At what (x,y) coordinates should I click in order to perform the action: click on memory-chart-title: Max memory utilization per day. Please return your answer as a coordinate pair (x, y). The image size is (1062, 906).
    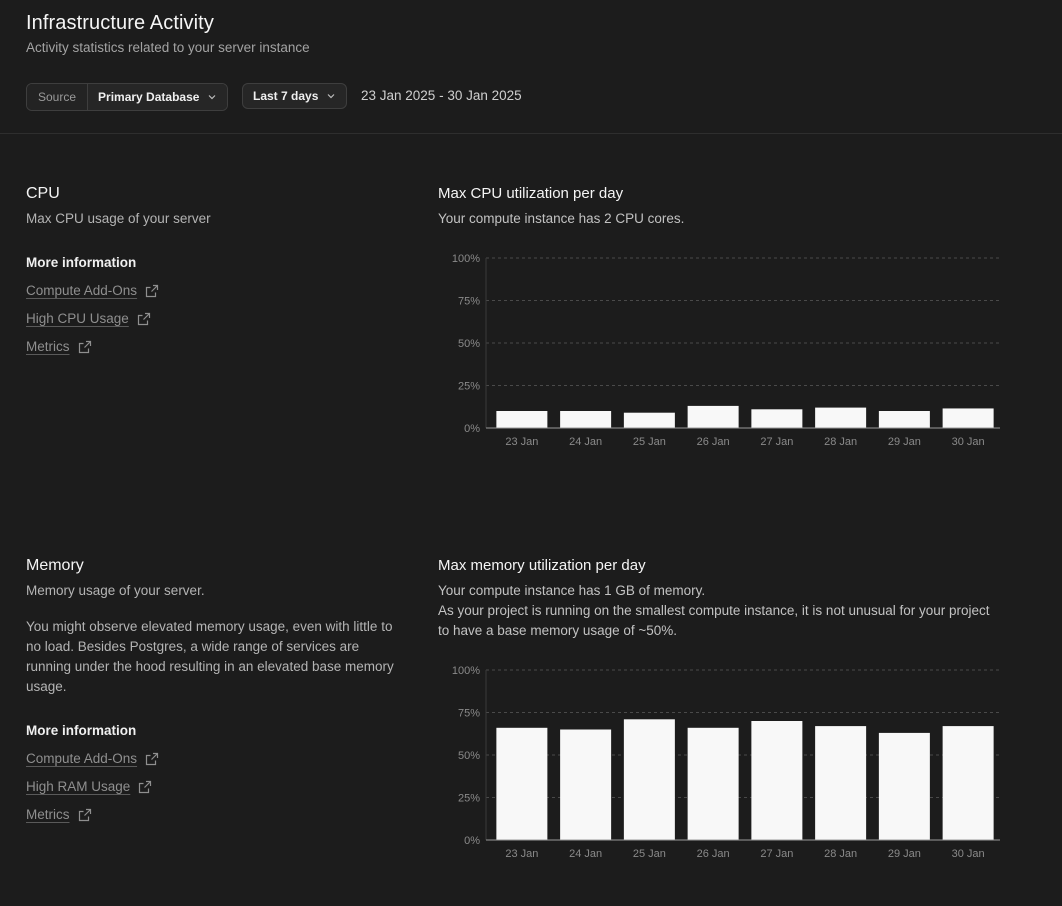
    Looking at the image, I should click on (542, 565).